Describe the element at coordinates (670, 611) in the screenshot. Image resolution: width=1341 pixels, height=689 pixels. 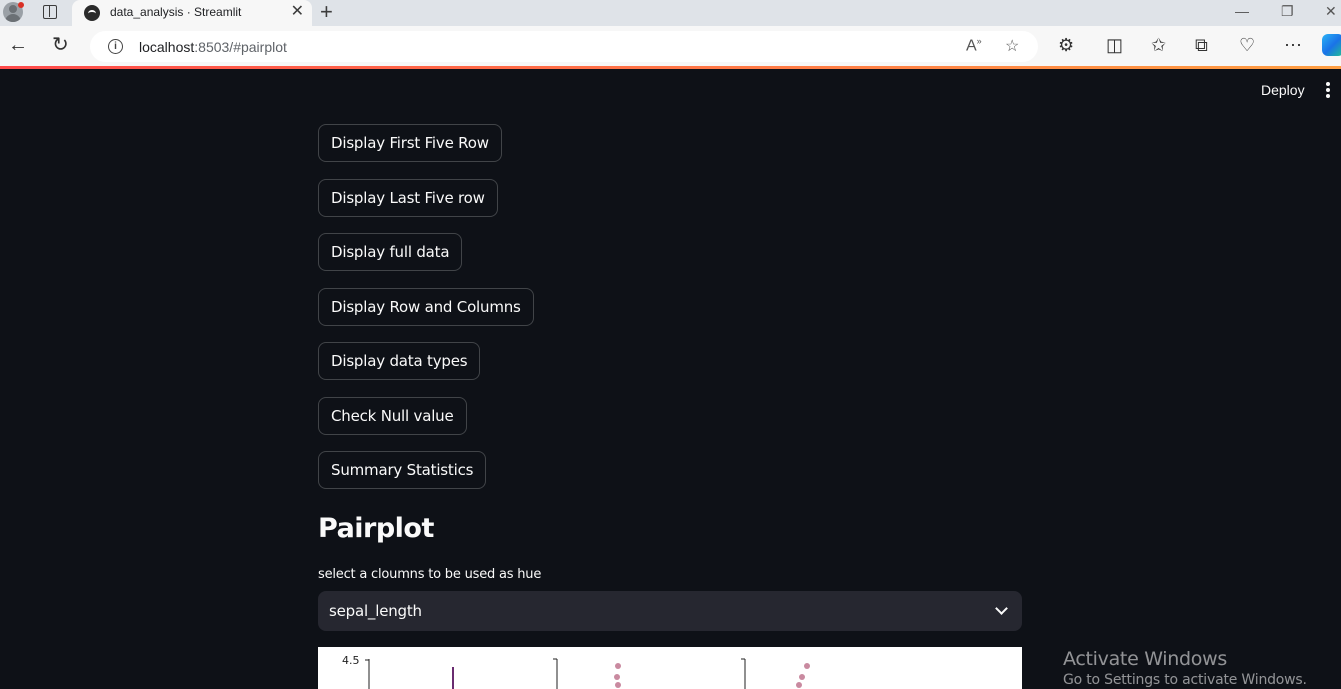
I see `hue-select: sepal_length` at that location.